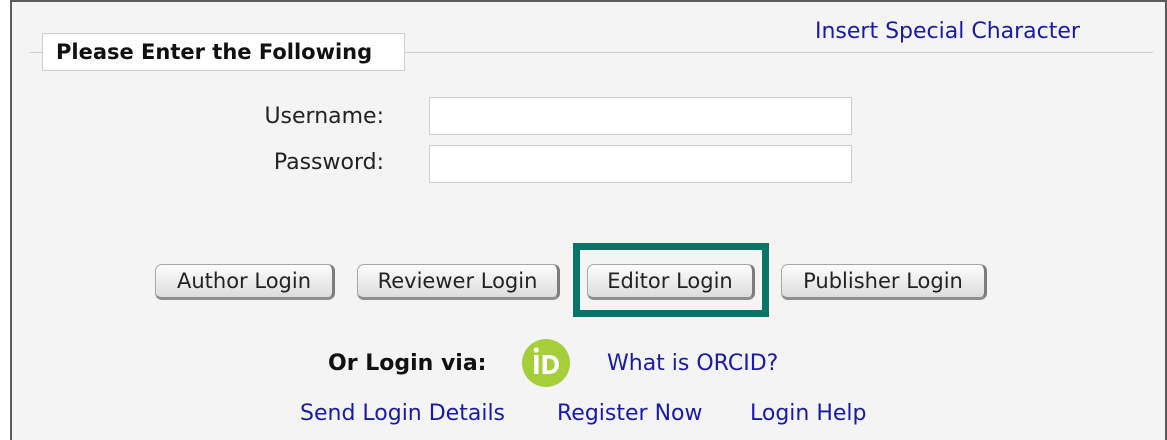 This screenshot has width=1167, height=440. What do you see at coordinates (671, 280) in the screenshot?
I see `editor-login-highlight` at bounding box center [671, 280].